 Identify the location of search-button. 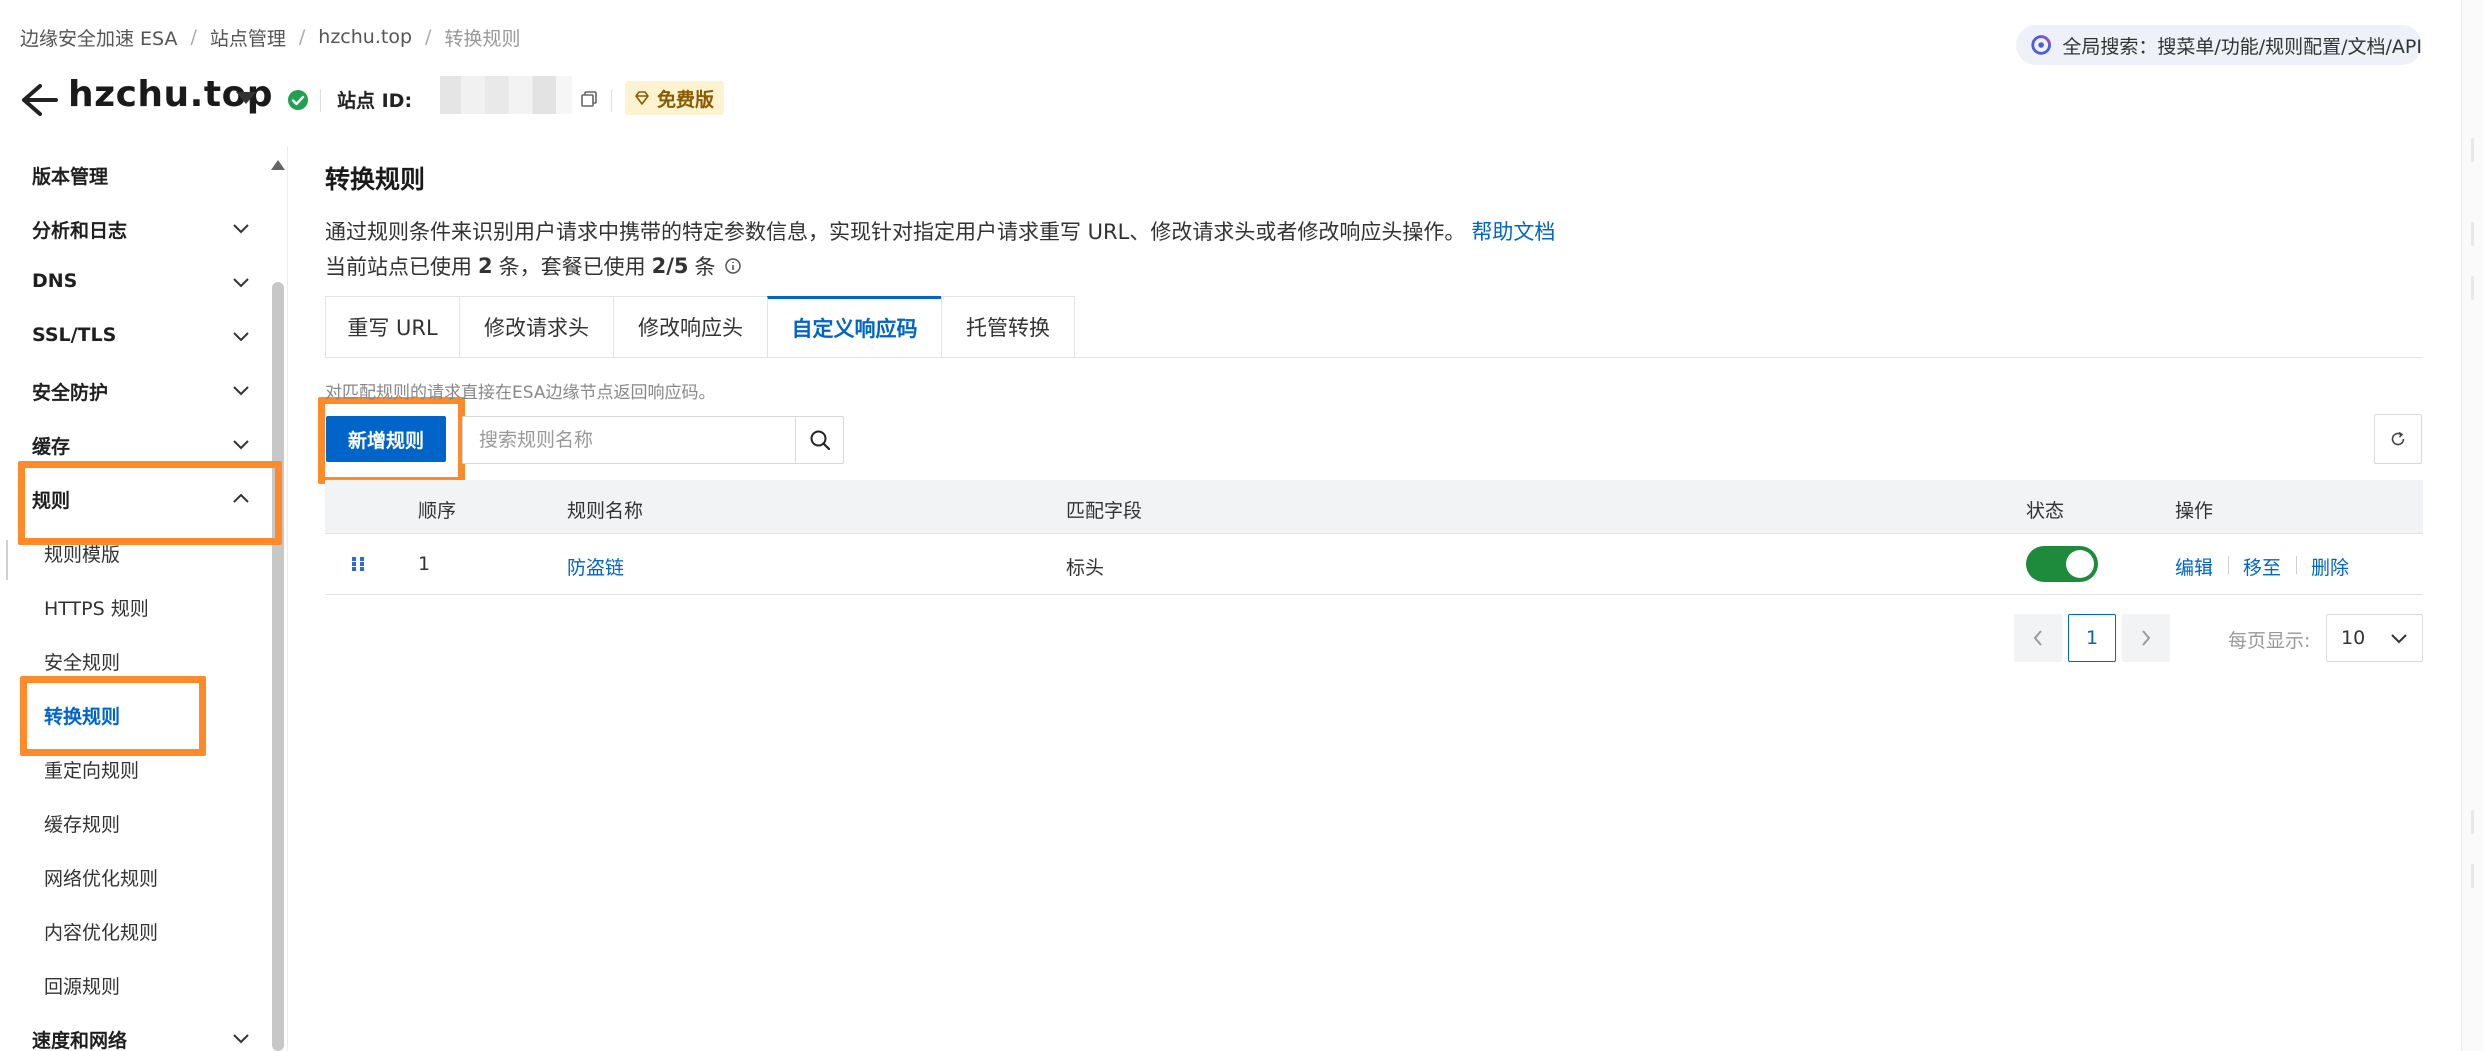
(819, 440).